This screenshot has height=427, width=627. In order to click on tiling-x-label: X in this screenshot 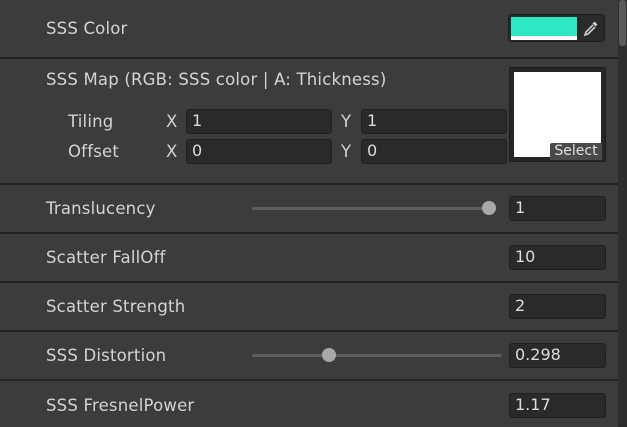, I will do `click(172, 121)`.